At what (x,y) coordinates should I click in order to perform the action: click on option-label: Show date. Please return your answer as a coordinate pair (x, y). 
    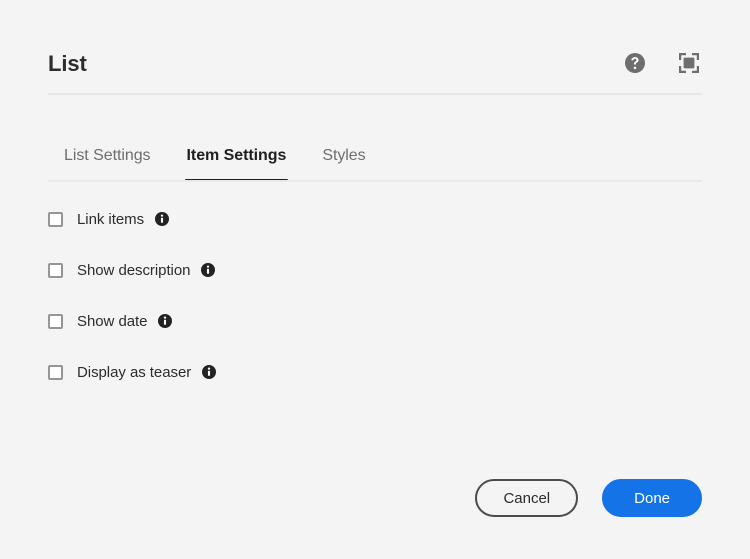
    Looking at the image, I should click on (112, 321).